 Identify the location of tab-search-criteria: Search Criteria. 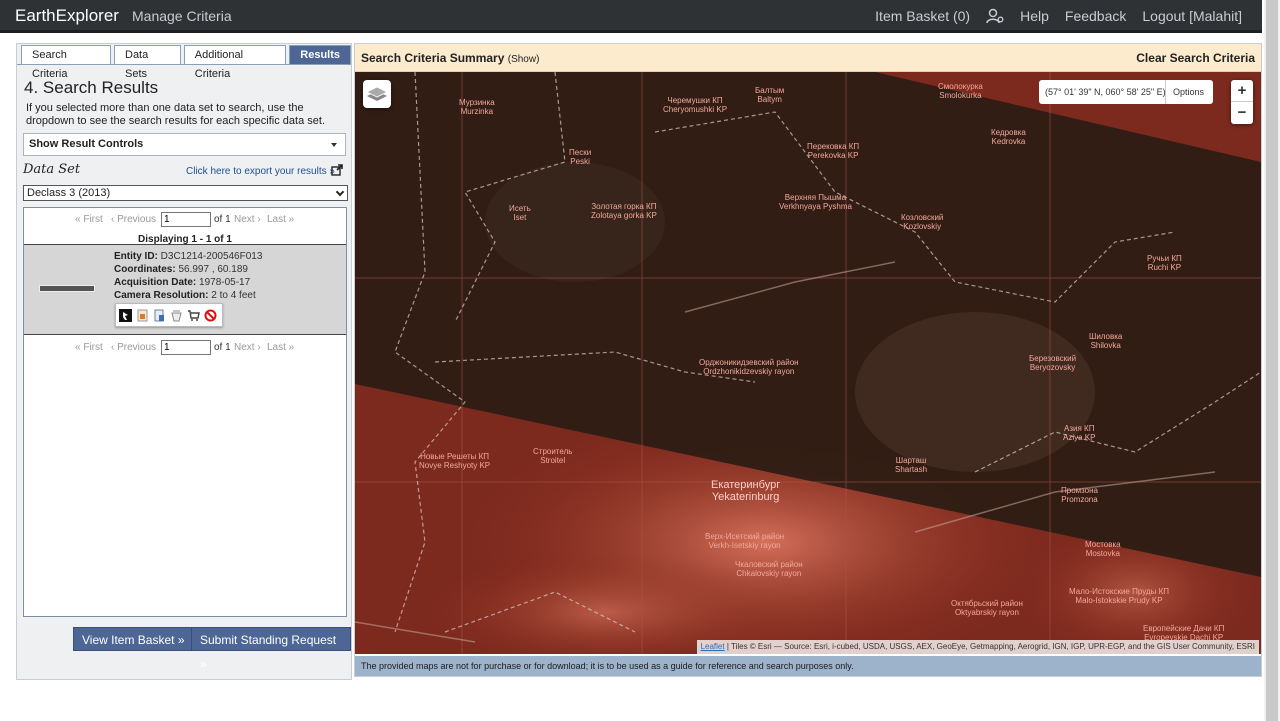
(66, 62).